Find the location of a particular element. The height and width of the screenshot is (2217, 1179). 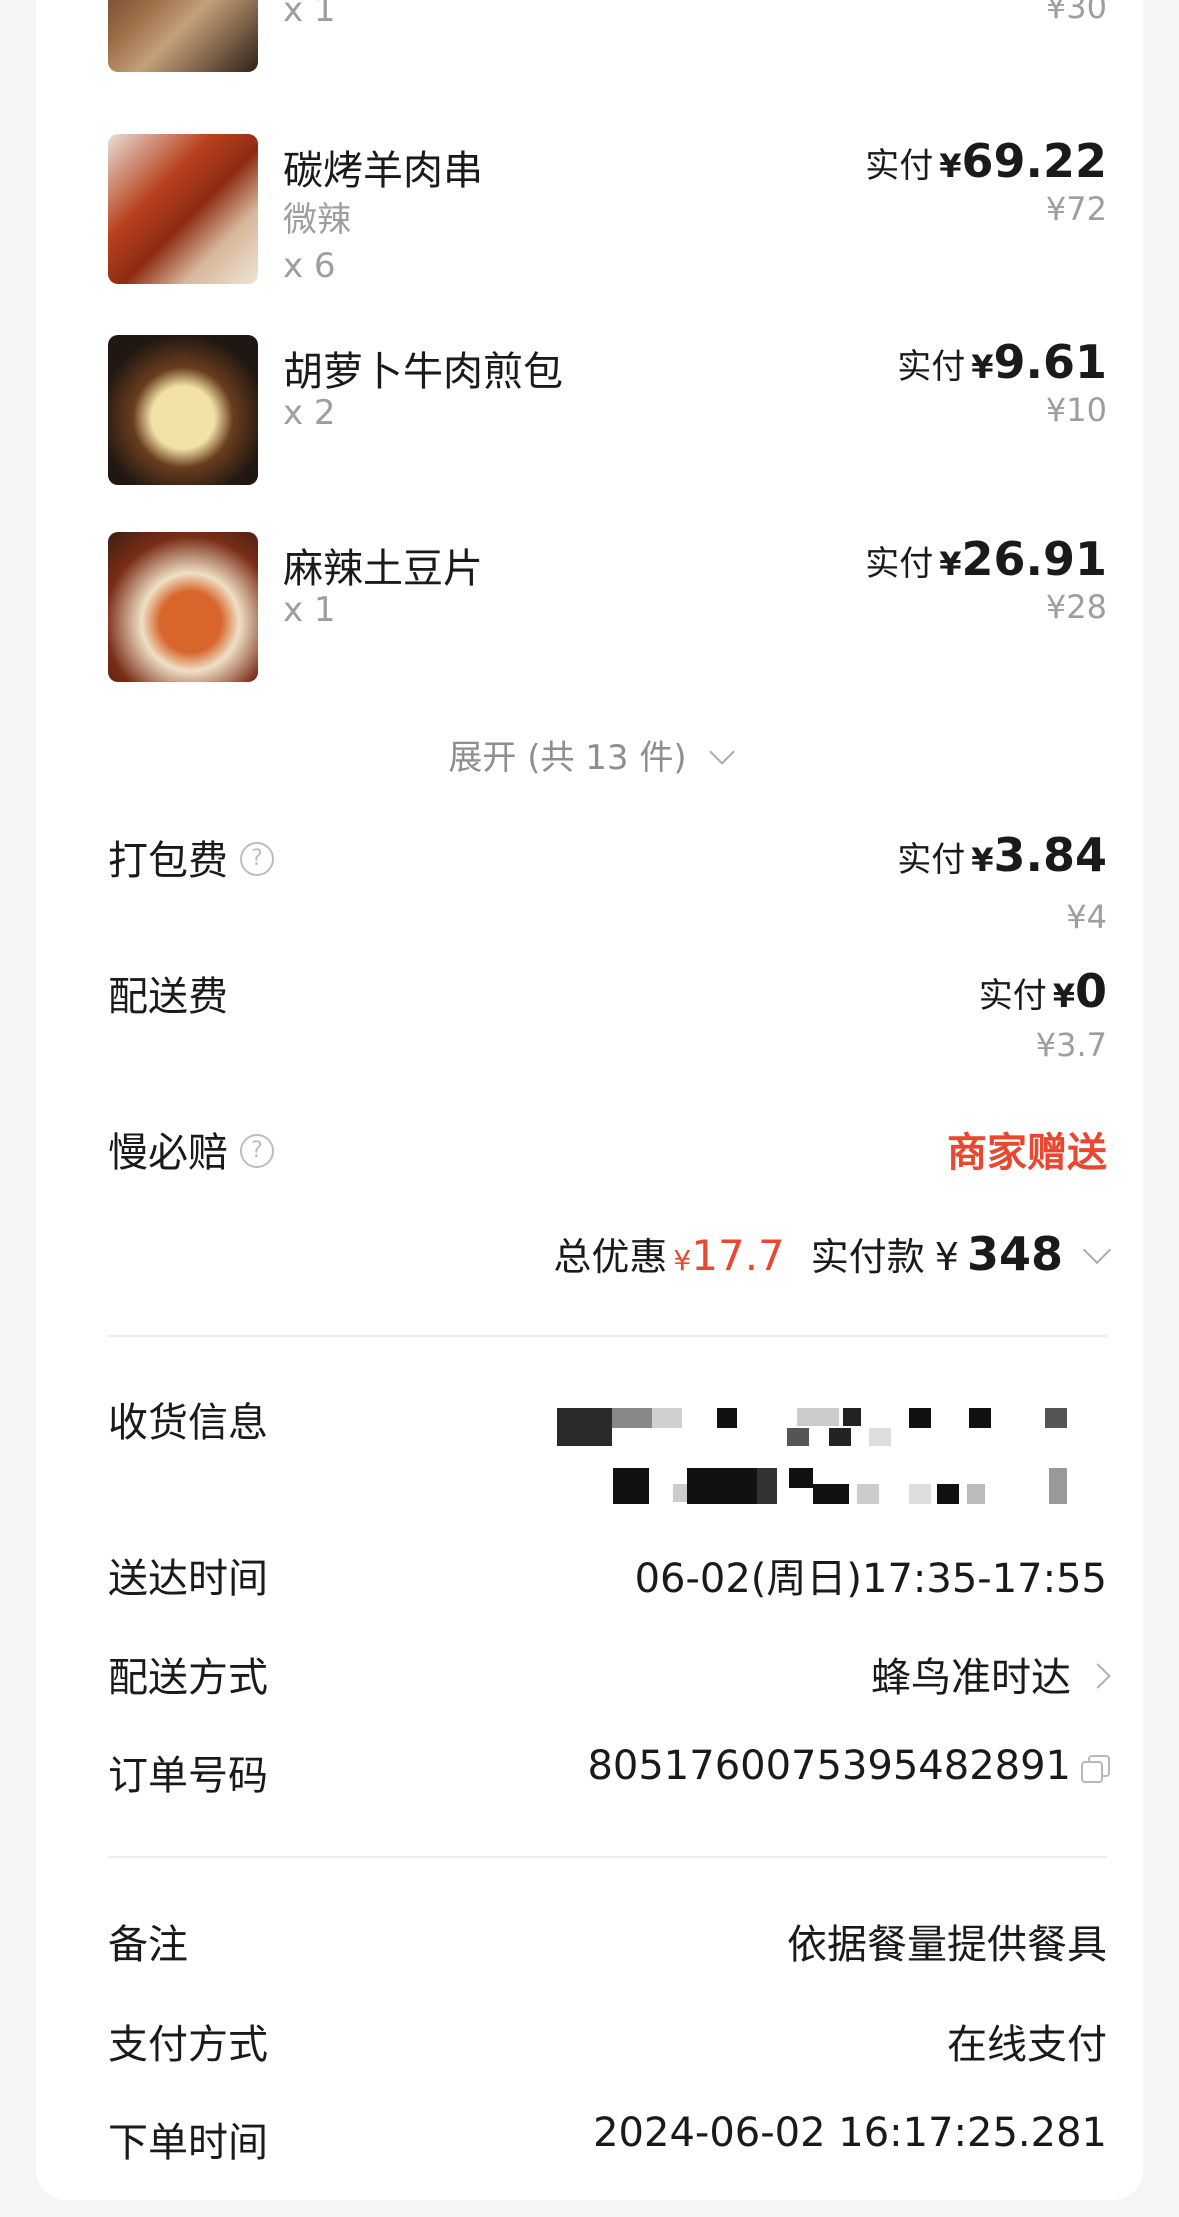

paid-total-value: 348 is located at coordinates (1014, 1254).